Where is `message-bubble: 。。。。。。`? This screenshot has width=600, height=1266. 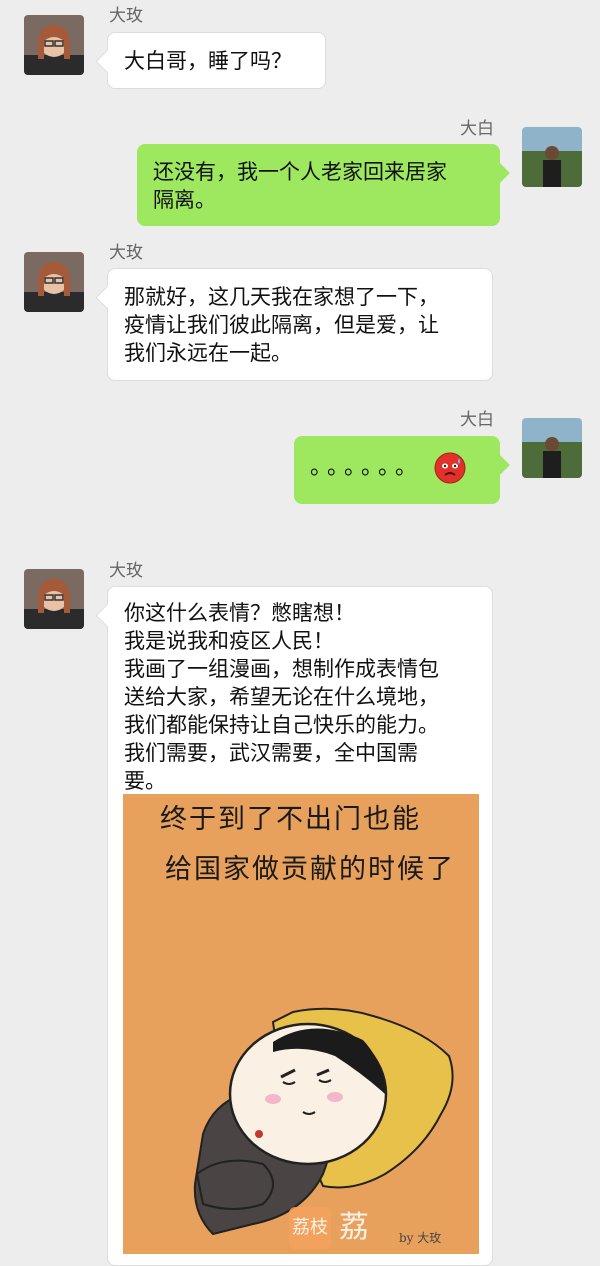
message-bubble: 。。。。。。 is located at coordinates (397, 470).